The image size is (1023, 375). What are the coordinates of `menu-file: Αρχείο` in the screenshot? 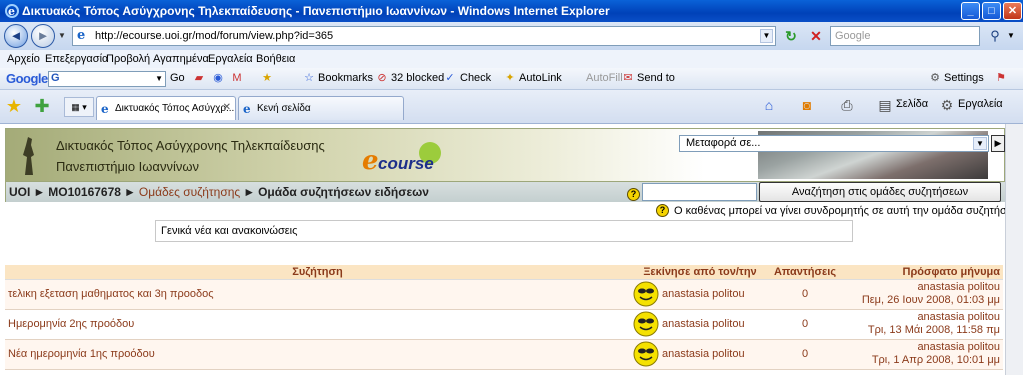 It's located at (23, 59).